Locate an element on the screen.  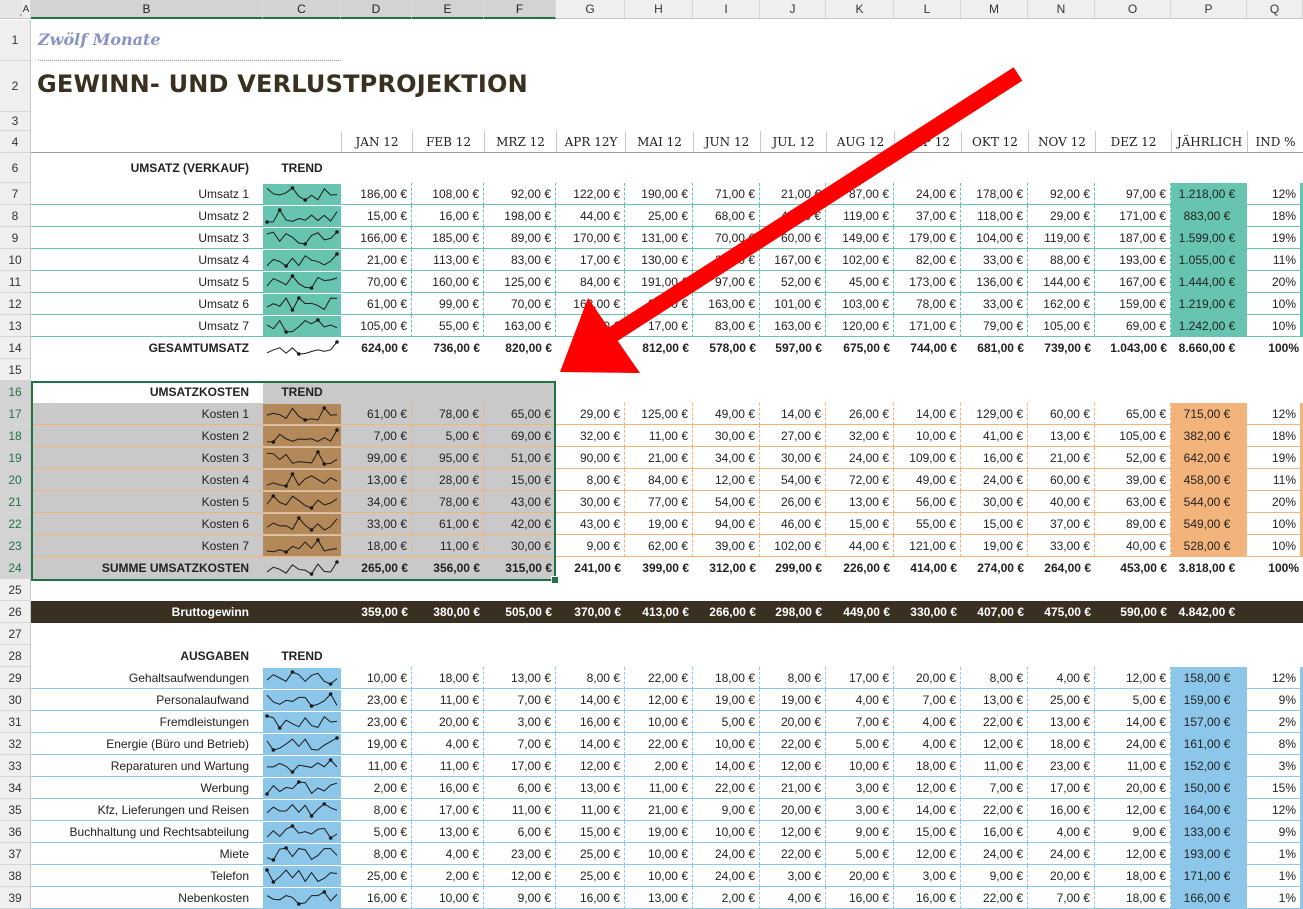
row-label: Personalaufwand is located at coordinates (147, 700).